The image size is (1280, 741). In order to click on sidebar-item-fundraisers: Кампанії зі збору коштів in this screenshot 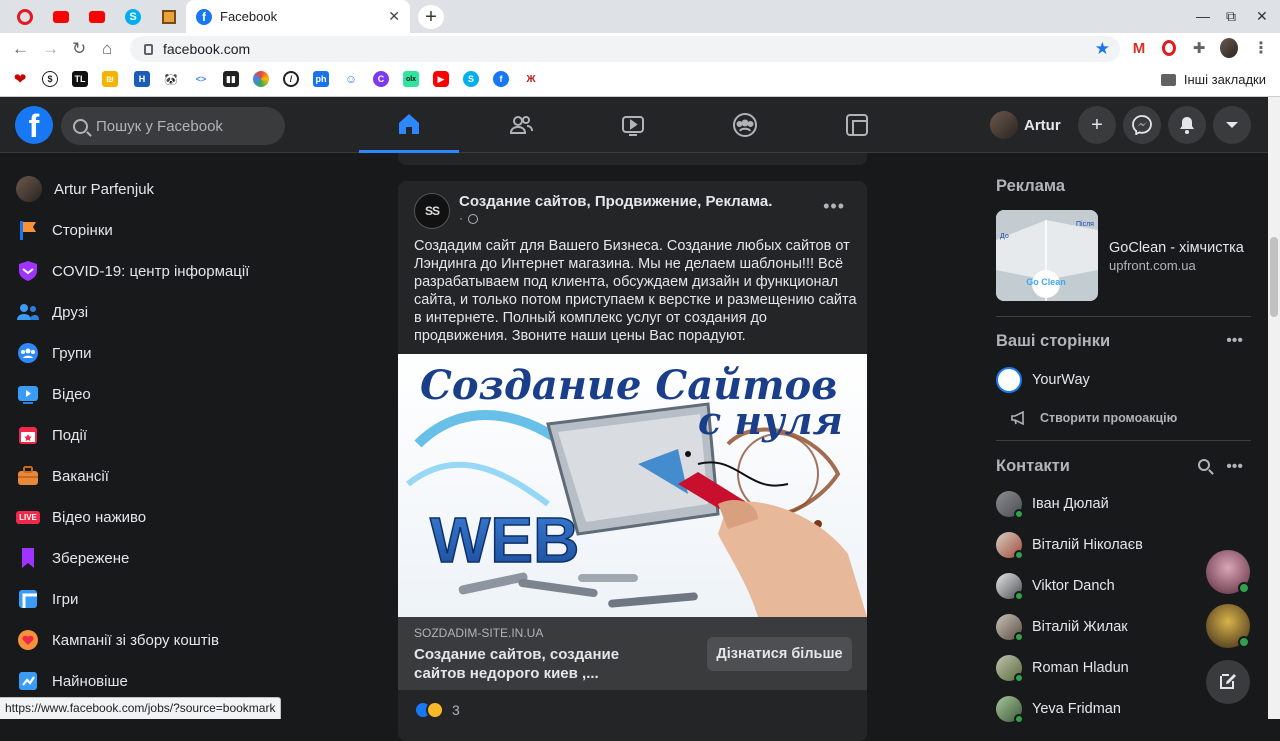, I will do `click(148, 640)`.